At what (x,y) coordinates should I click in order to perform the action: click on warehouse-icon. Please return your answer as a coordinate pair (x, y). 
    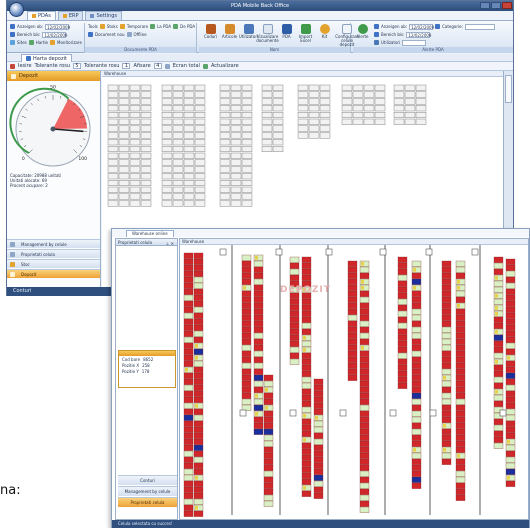
    Looking at the image, I should click on (12, 274).